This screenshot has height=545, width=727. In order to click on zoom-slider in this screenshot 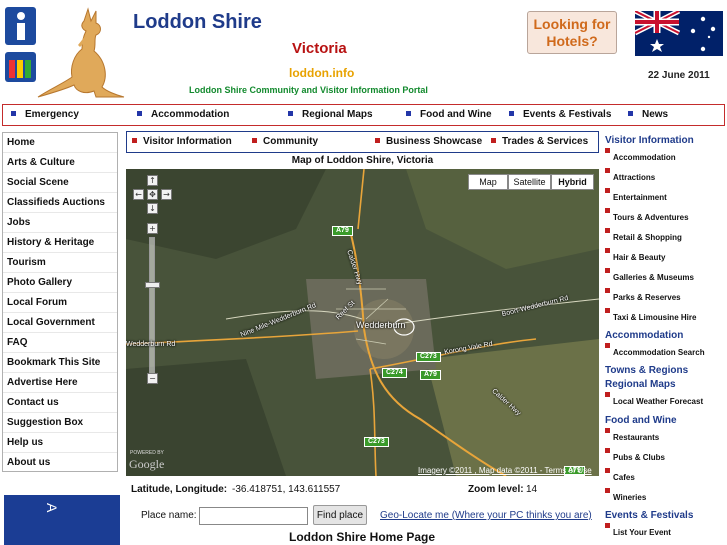, I will do `click(152, 306)`.